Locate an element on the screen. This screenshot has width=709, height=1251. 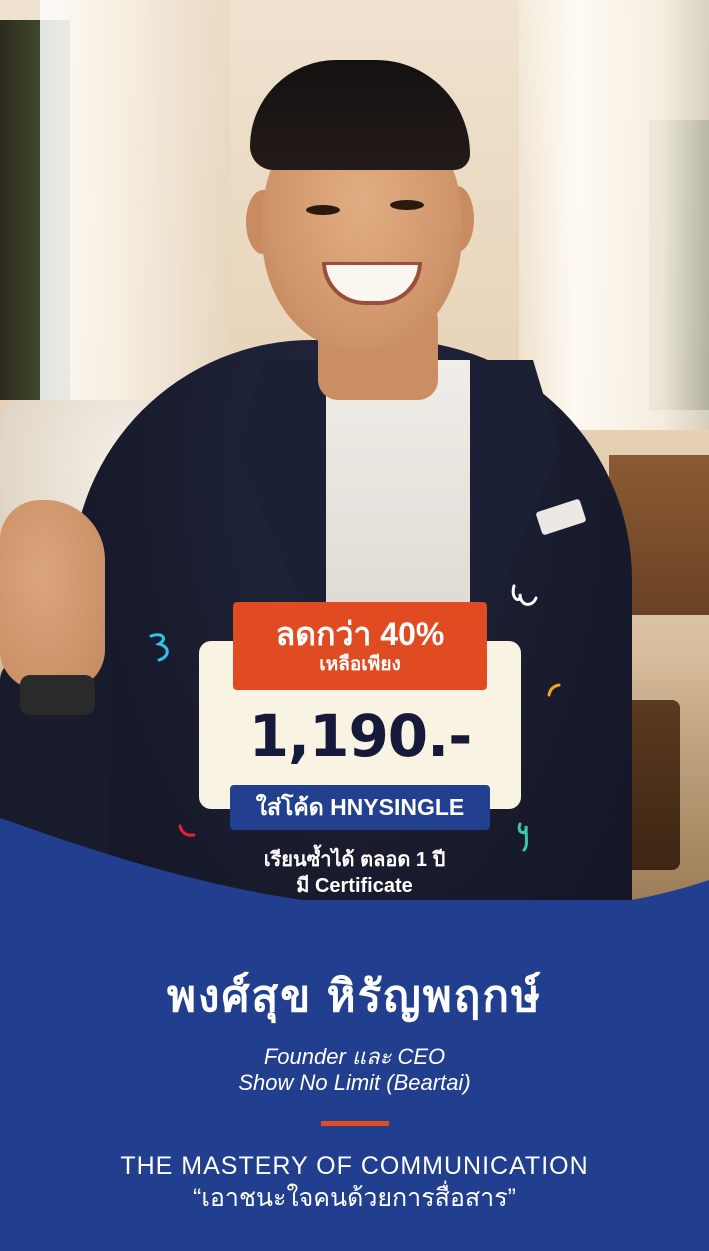
feature-repeat-study: เรียนซ้ำได้ ตลอด 1 ปี is located at coordinates (354, 860).